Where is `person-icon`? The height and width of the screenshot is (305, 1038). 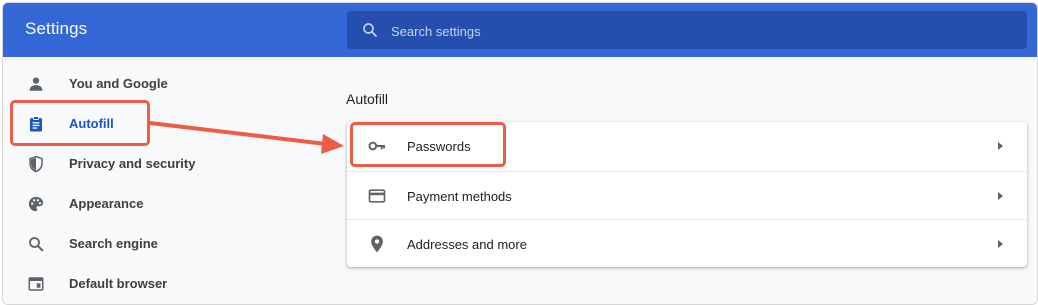
person-icon is located at coordinates (36, 84).